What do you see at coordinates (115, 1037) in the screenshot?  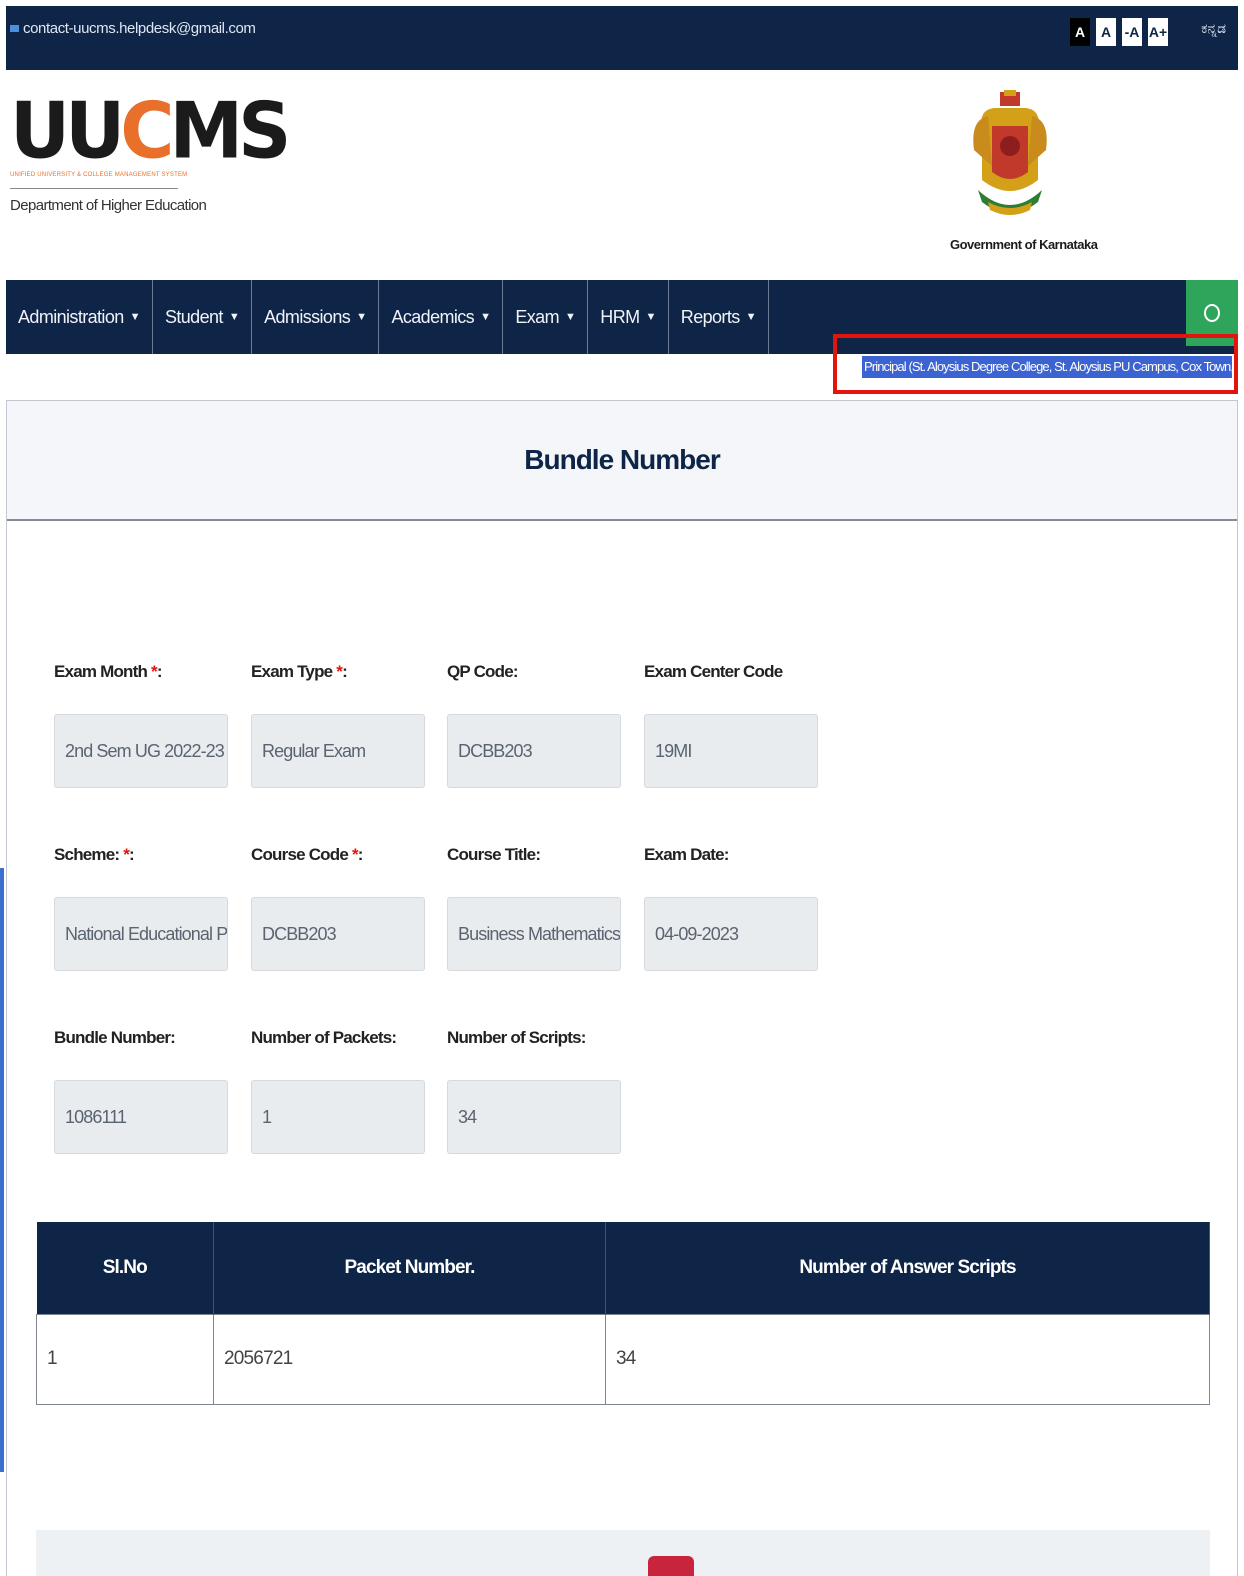 I see `bundle-number-label: Bundle Number:` at bounding box center [115, 1037].